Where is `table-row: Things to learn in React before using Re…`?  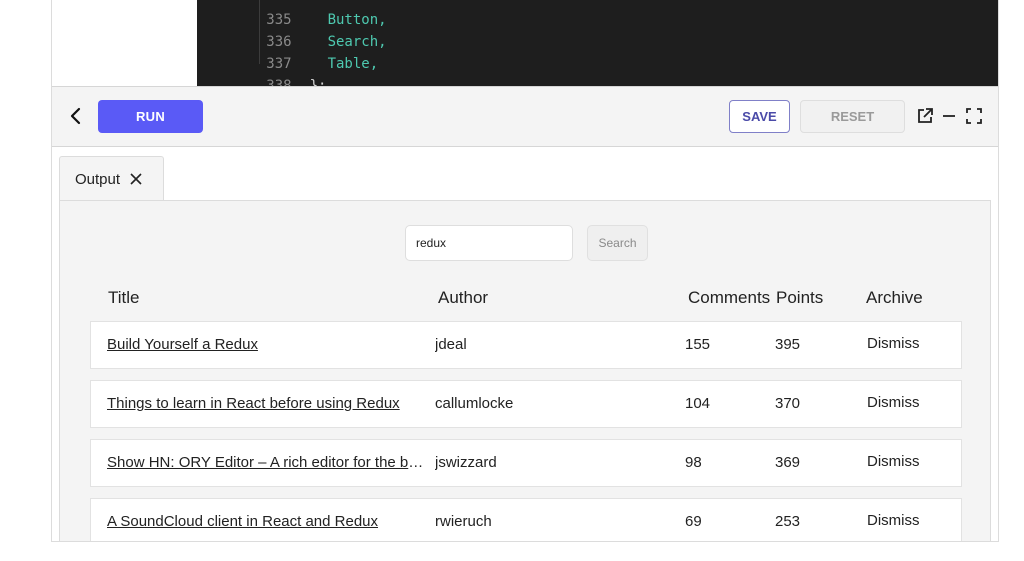 table-row: Things to learn in React before using Re… is located at coordinates (526, 404).